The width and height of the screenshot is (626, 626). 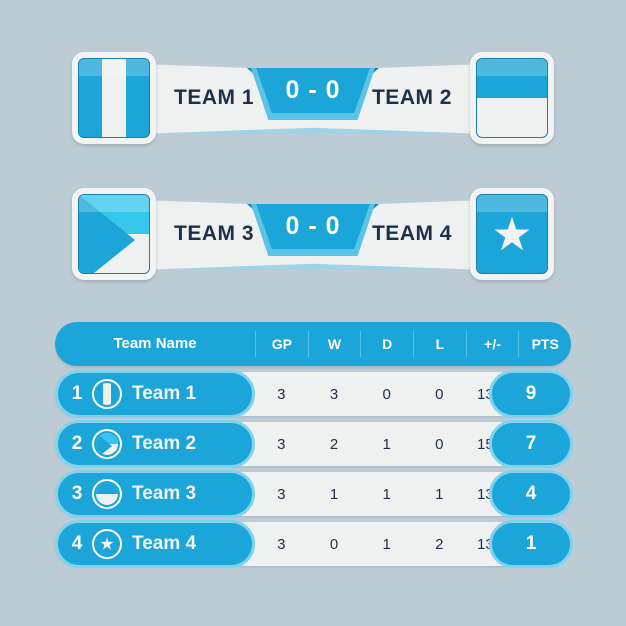 What do you see at coordinates (77, 543) in the screenshot?
I see `row-rank: 4` at bounding box center [77, 543].